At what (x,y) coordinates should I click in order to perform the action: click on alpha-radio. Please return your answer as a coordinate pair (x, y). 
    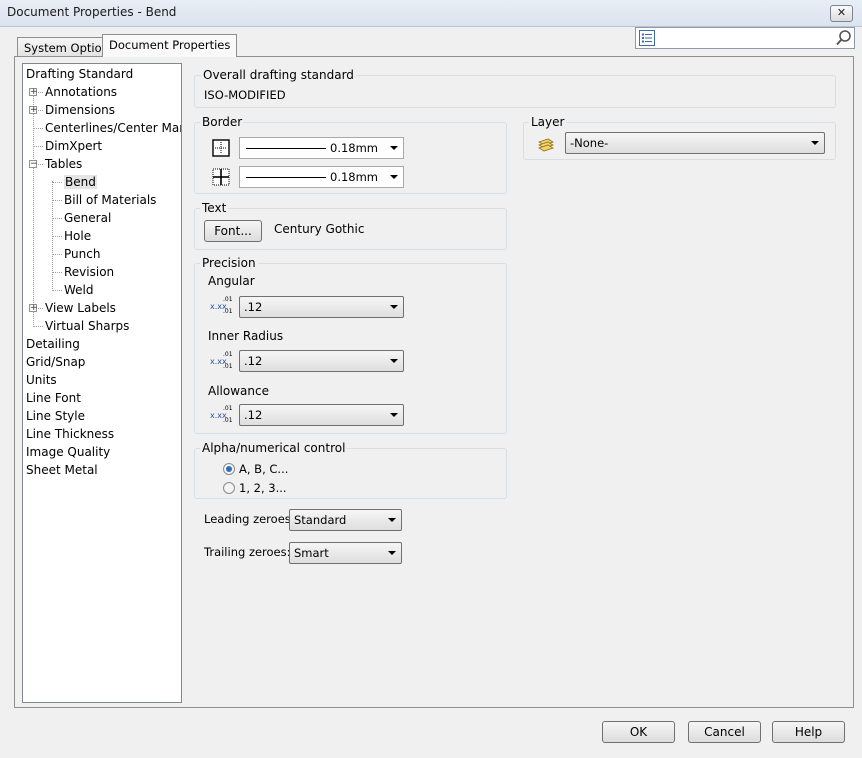
    Looking at the image, I should click on (229, 469).